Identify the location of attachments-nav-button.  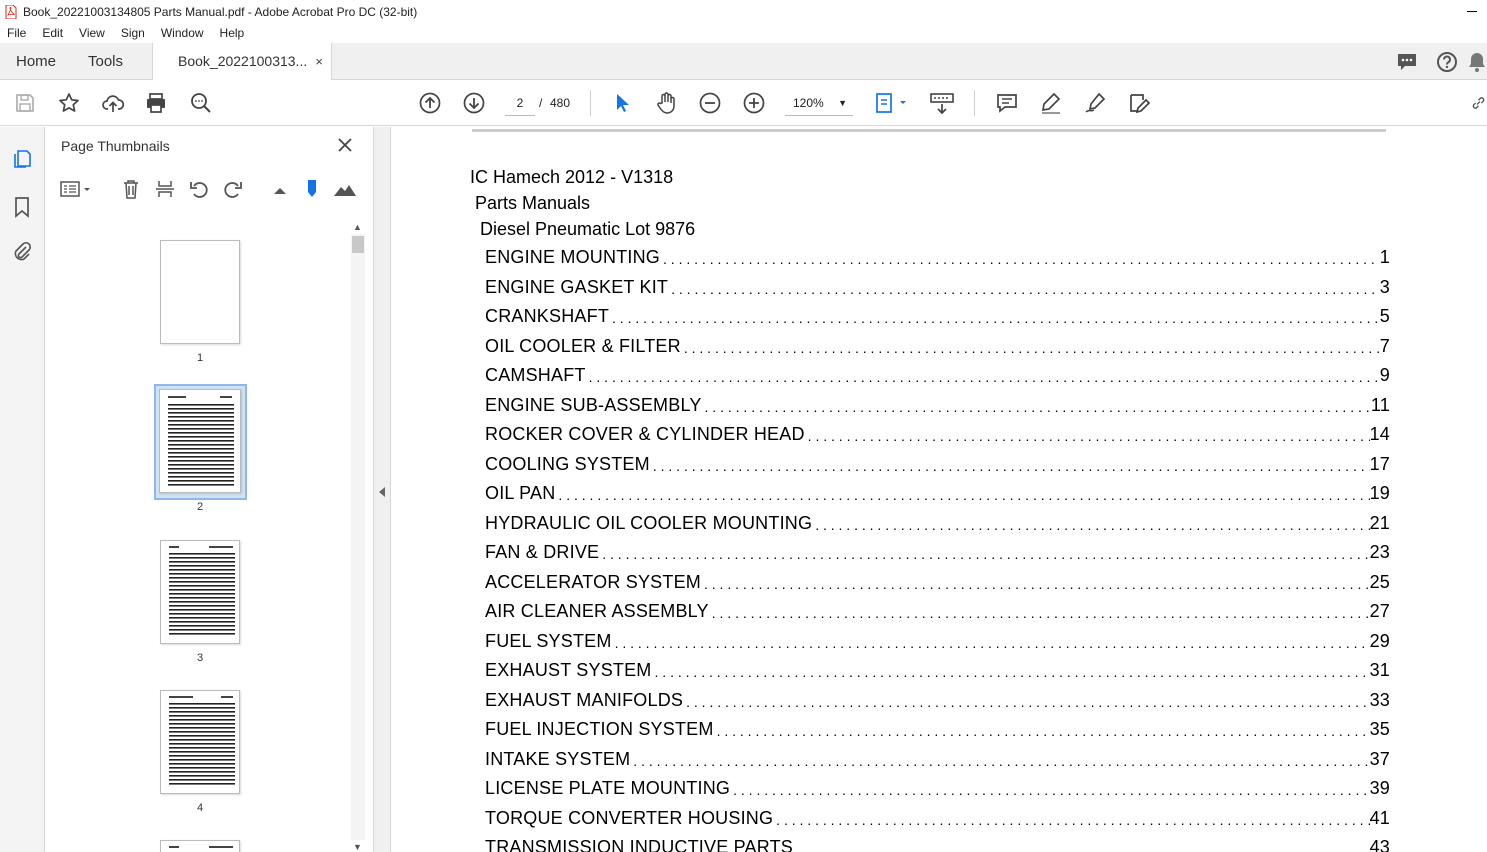
(22, 252).